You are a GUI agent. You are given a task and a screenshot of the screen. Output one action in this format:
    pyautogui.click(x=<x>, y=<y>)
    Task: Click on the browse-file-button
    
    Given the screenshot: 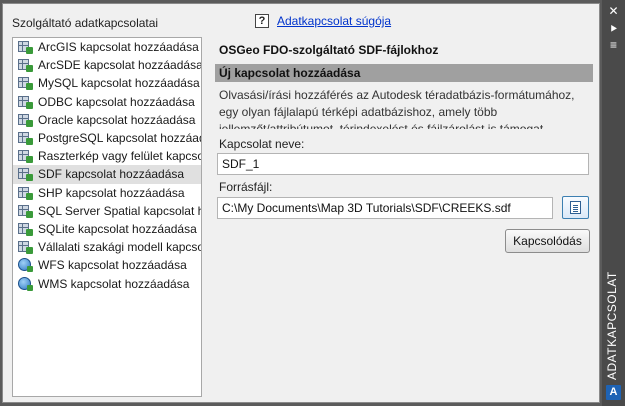 What is the action you would take?
    pyautogui.click(x=575, y=207)
    